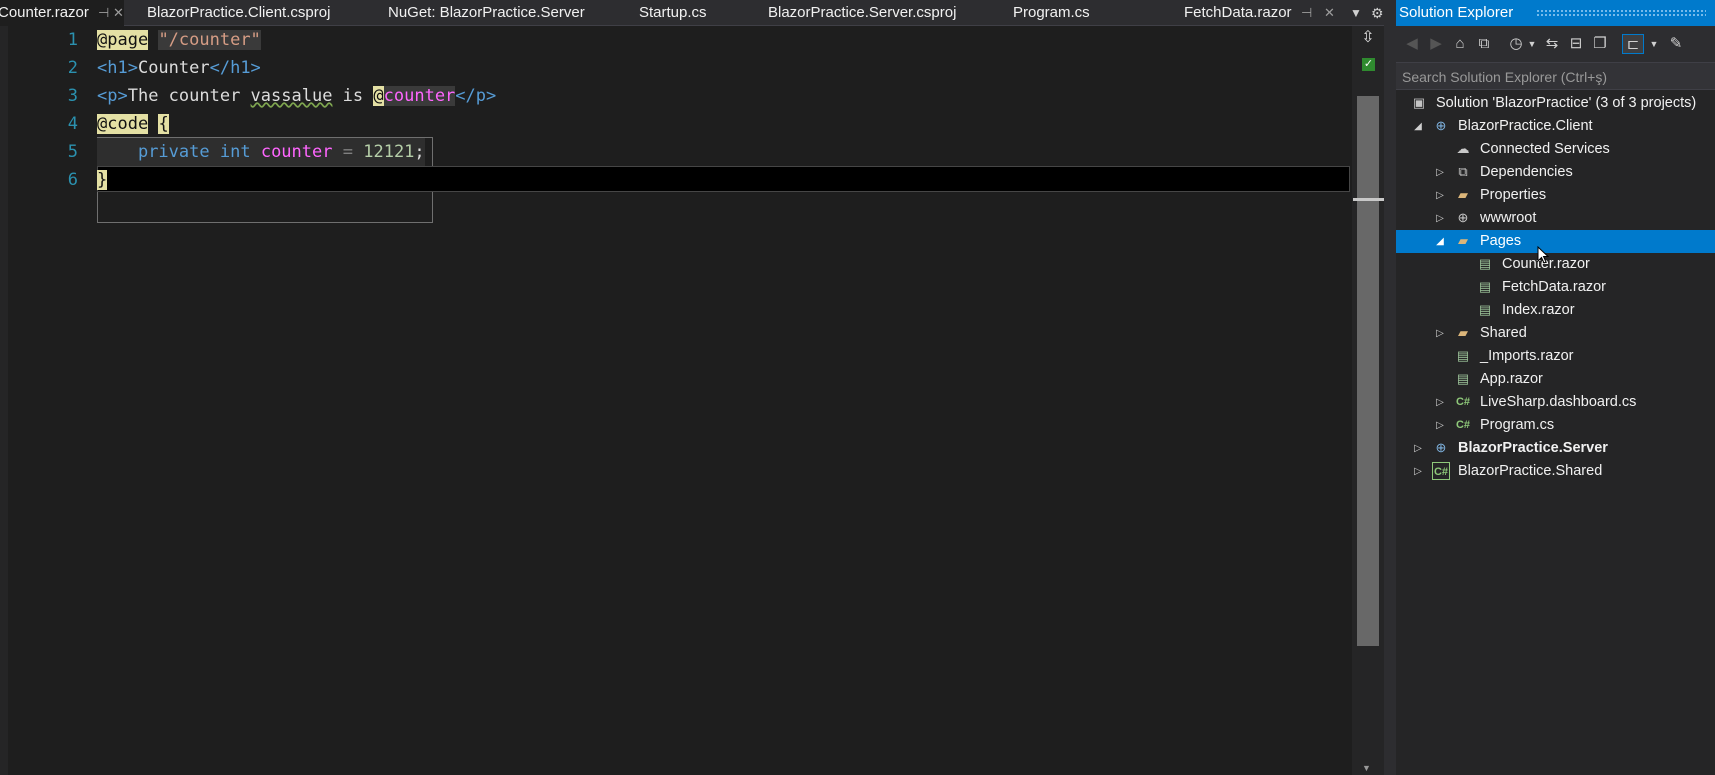 Image resolution: width=1715 pixels, height=775 pixels. Describe the element at coordinates (1356, 13) in the screenshot. I see `tab-overflow-dropdown-icon: ▼` at that location.